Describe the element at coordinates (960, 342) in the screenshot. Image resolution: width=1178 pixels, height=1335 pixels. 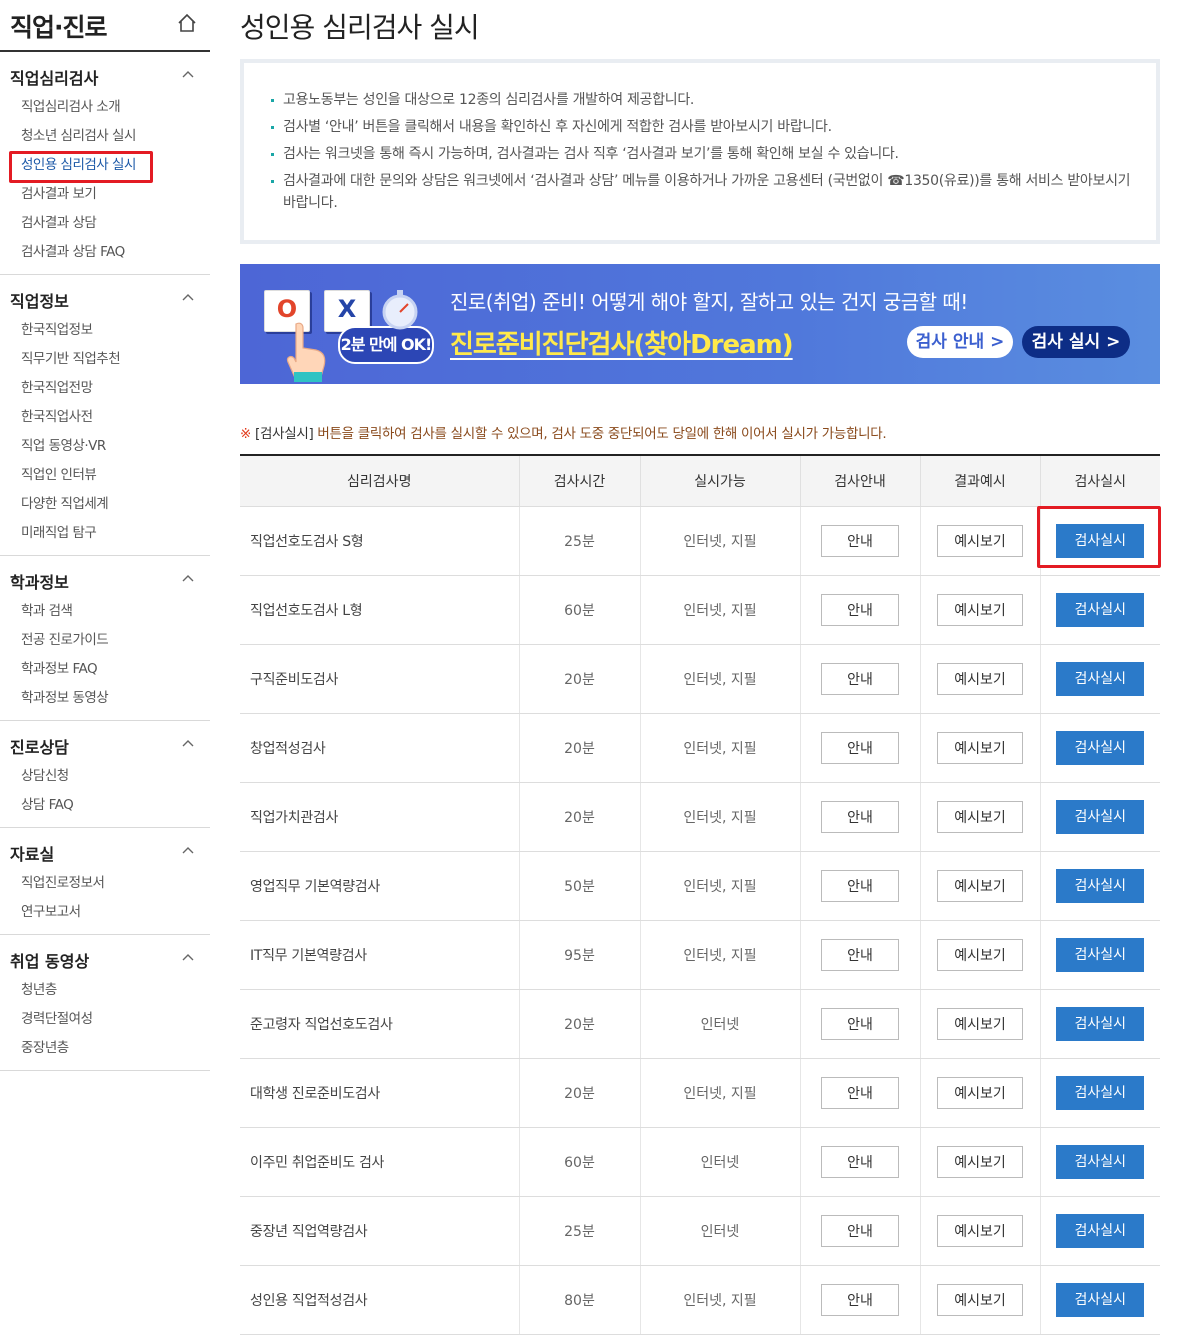
I see `banner-guide-button: 검사 안내 >` at that location.